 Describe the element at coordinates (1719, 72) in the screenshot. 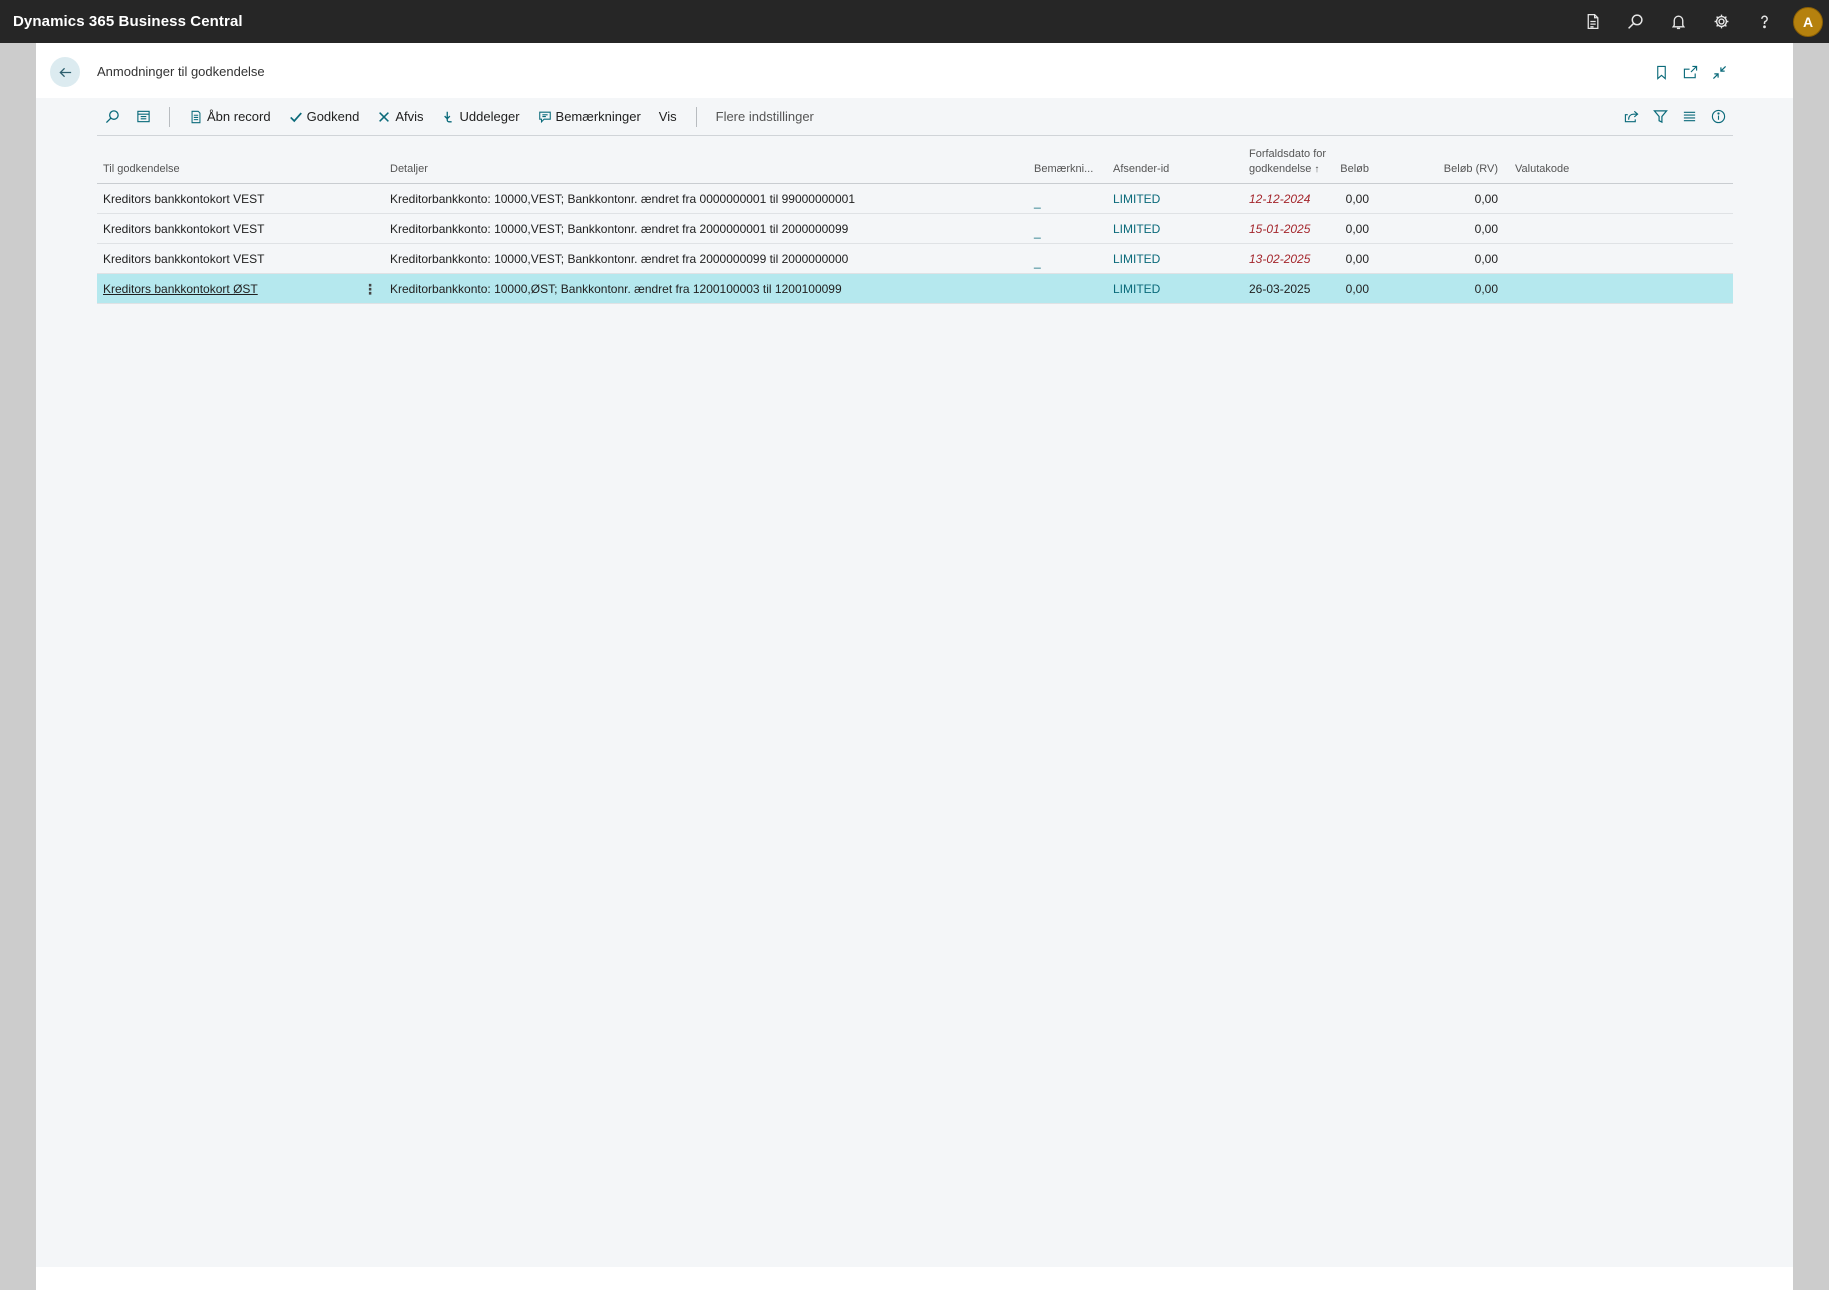

I see `collapse-icon` at that location.